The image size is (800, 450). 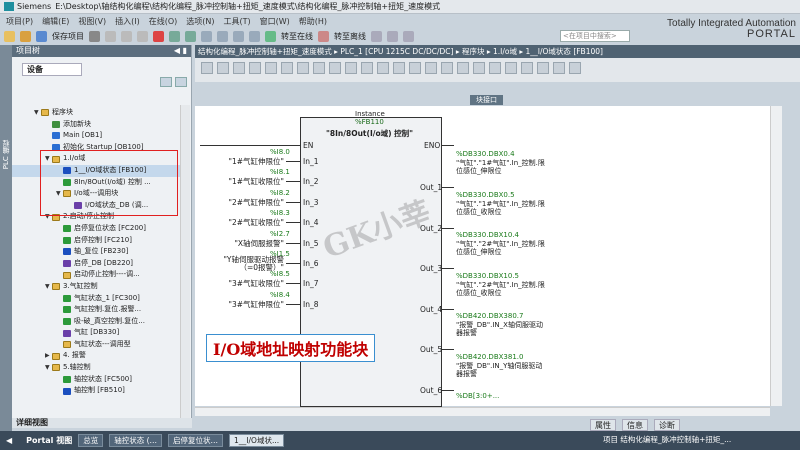 What do you see at coordinates (256, 222) in the screenshot?
I see `input-tag: "2#气缸收限位"` at bounding box center [256, 222].